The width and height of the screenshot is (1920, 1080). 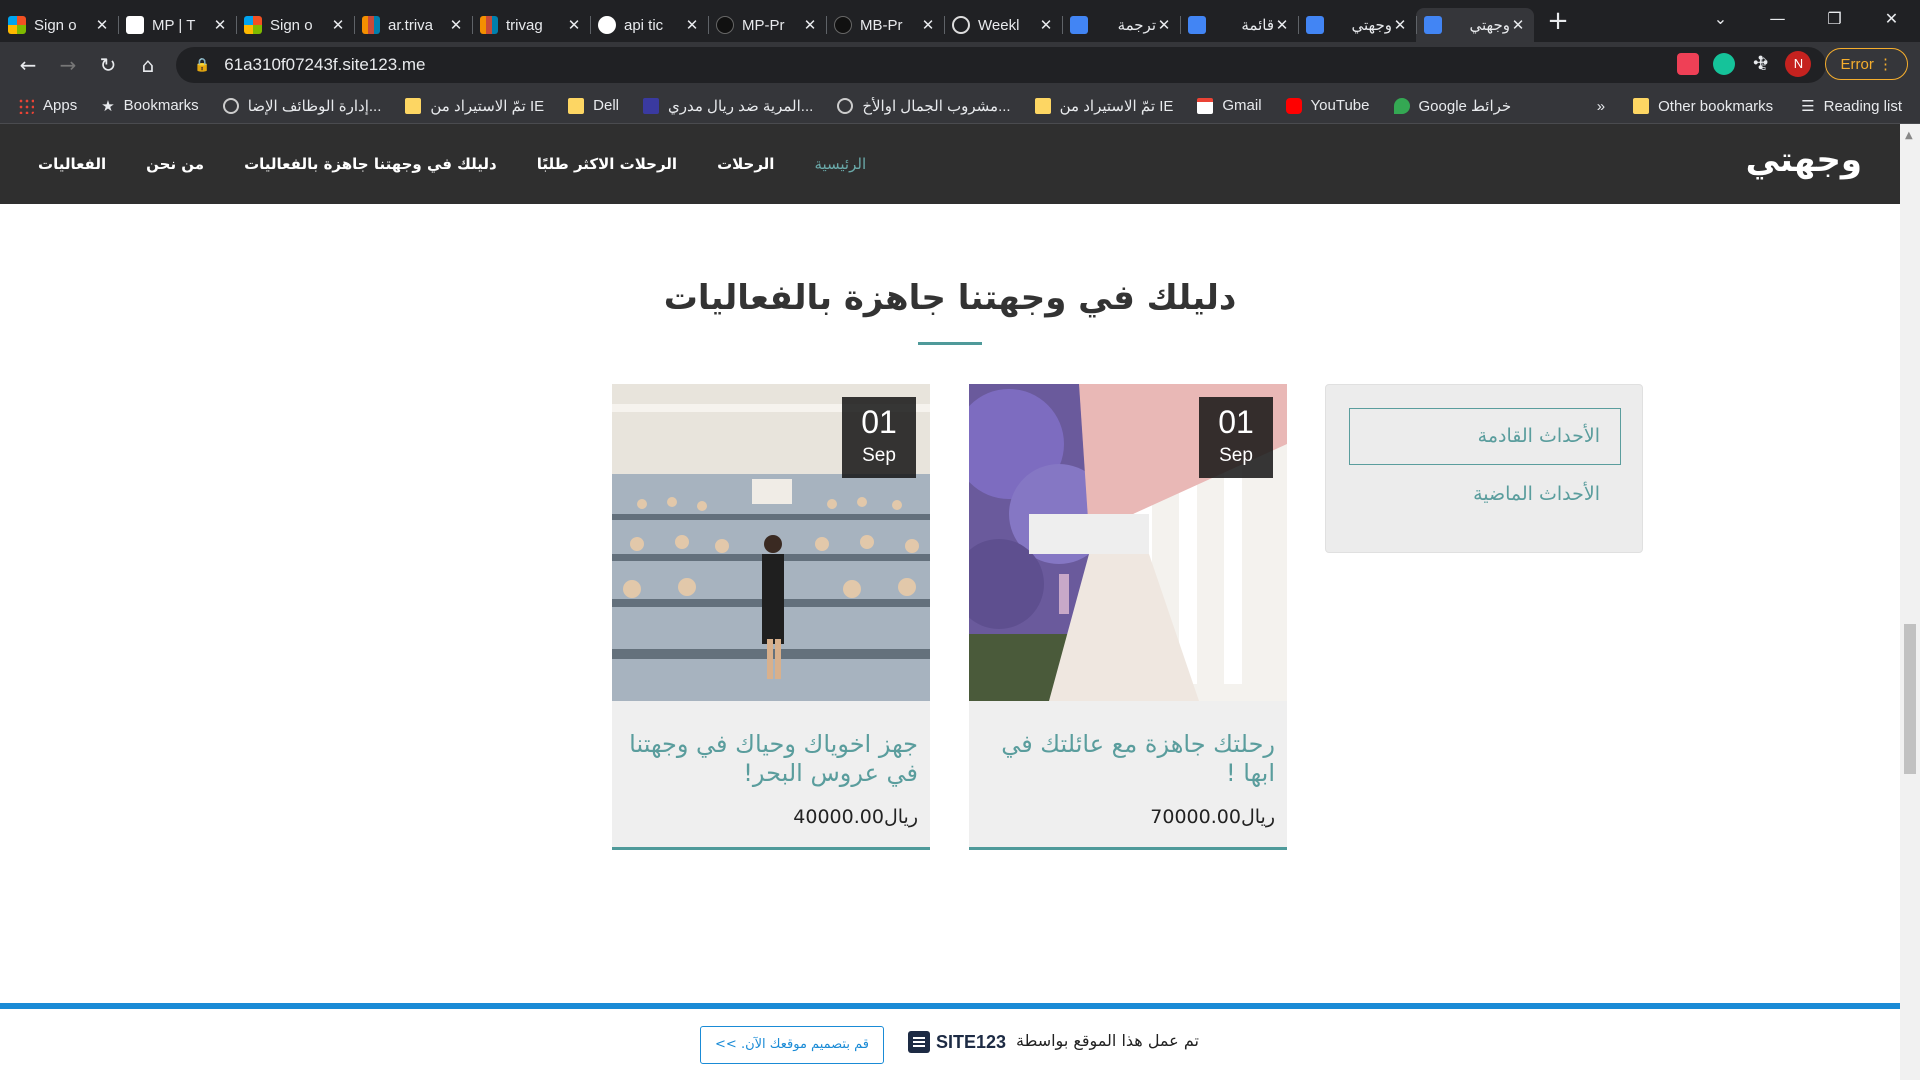 What do you see at coordinates (879, 455) in the screenshot?
I see `event-month: Sep` at bounding box center [879, 455].